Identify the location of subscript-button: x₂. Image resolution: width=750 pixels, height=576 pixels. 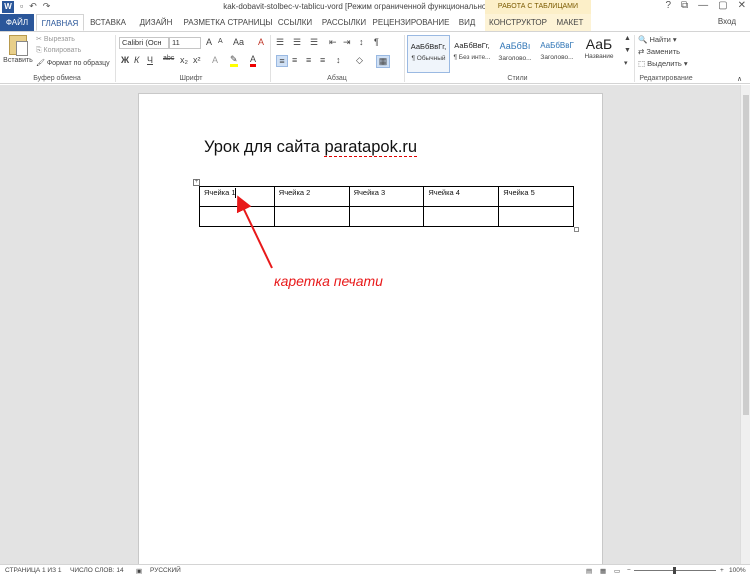
(184, 60).